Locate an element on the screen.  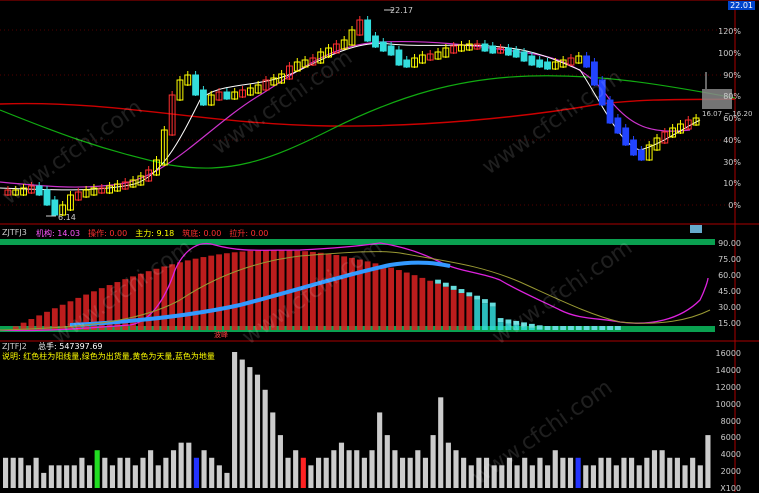
axis-tick: 6000 is located at coordinates (730, 438).